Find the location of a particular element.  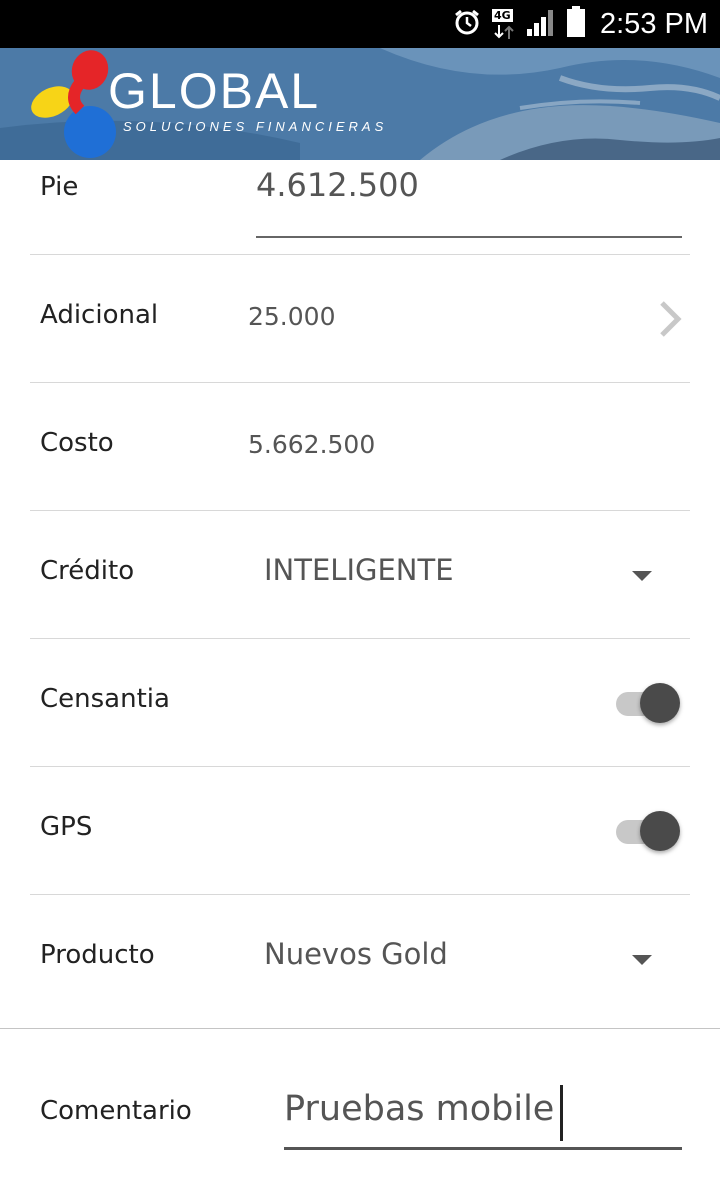

producto-select: Nuevos Gold is located at coordinates (356, 954).